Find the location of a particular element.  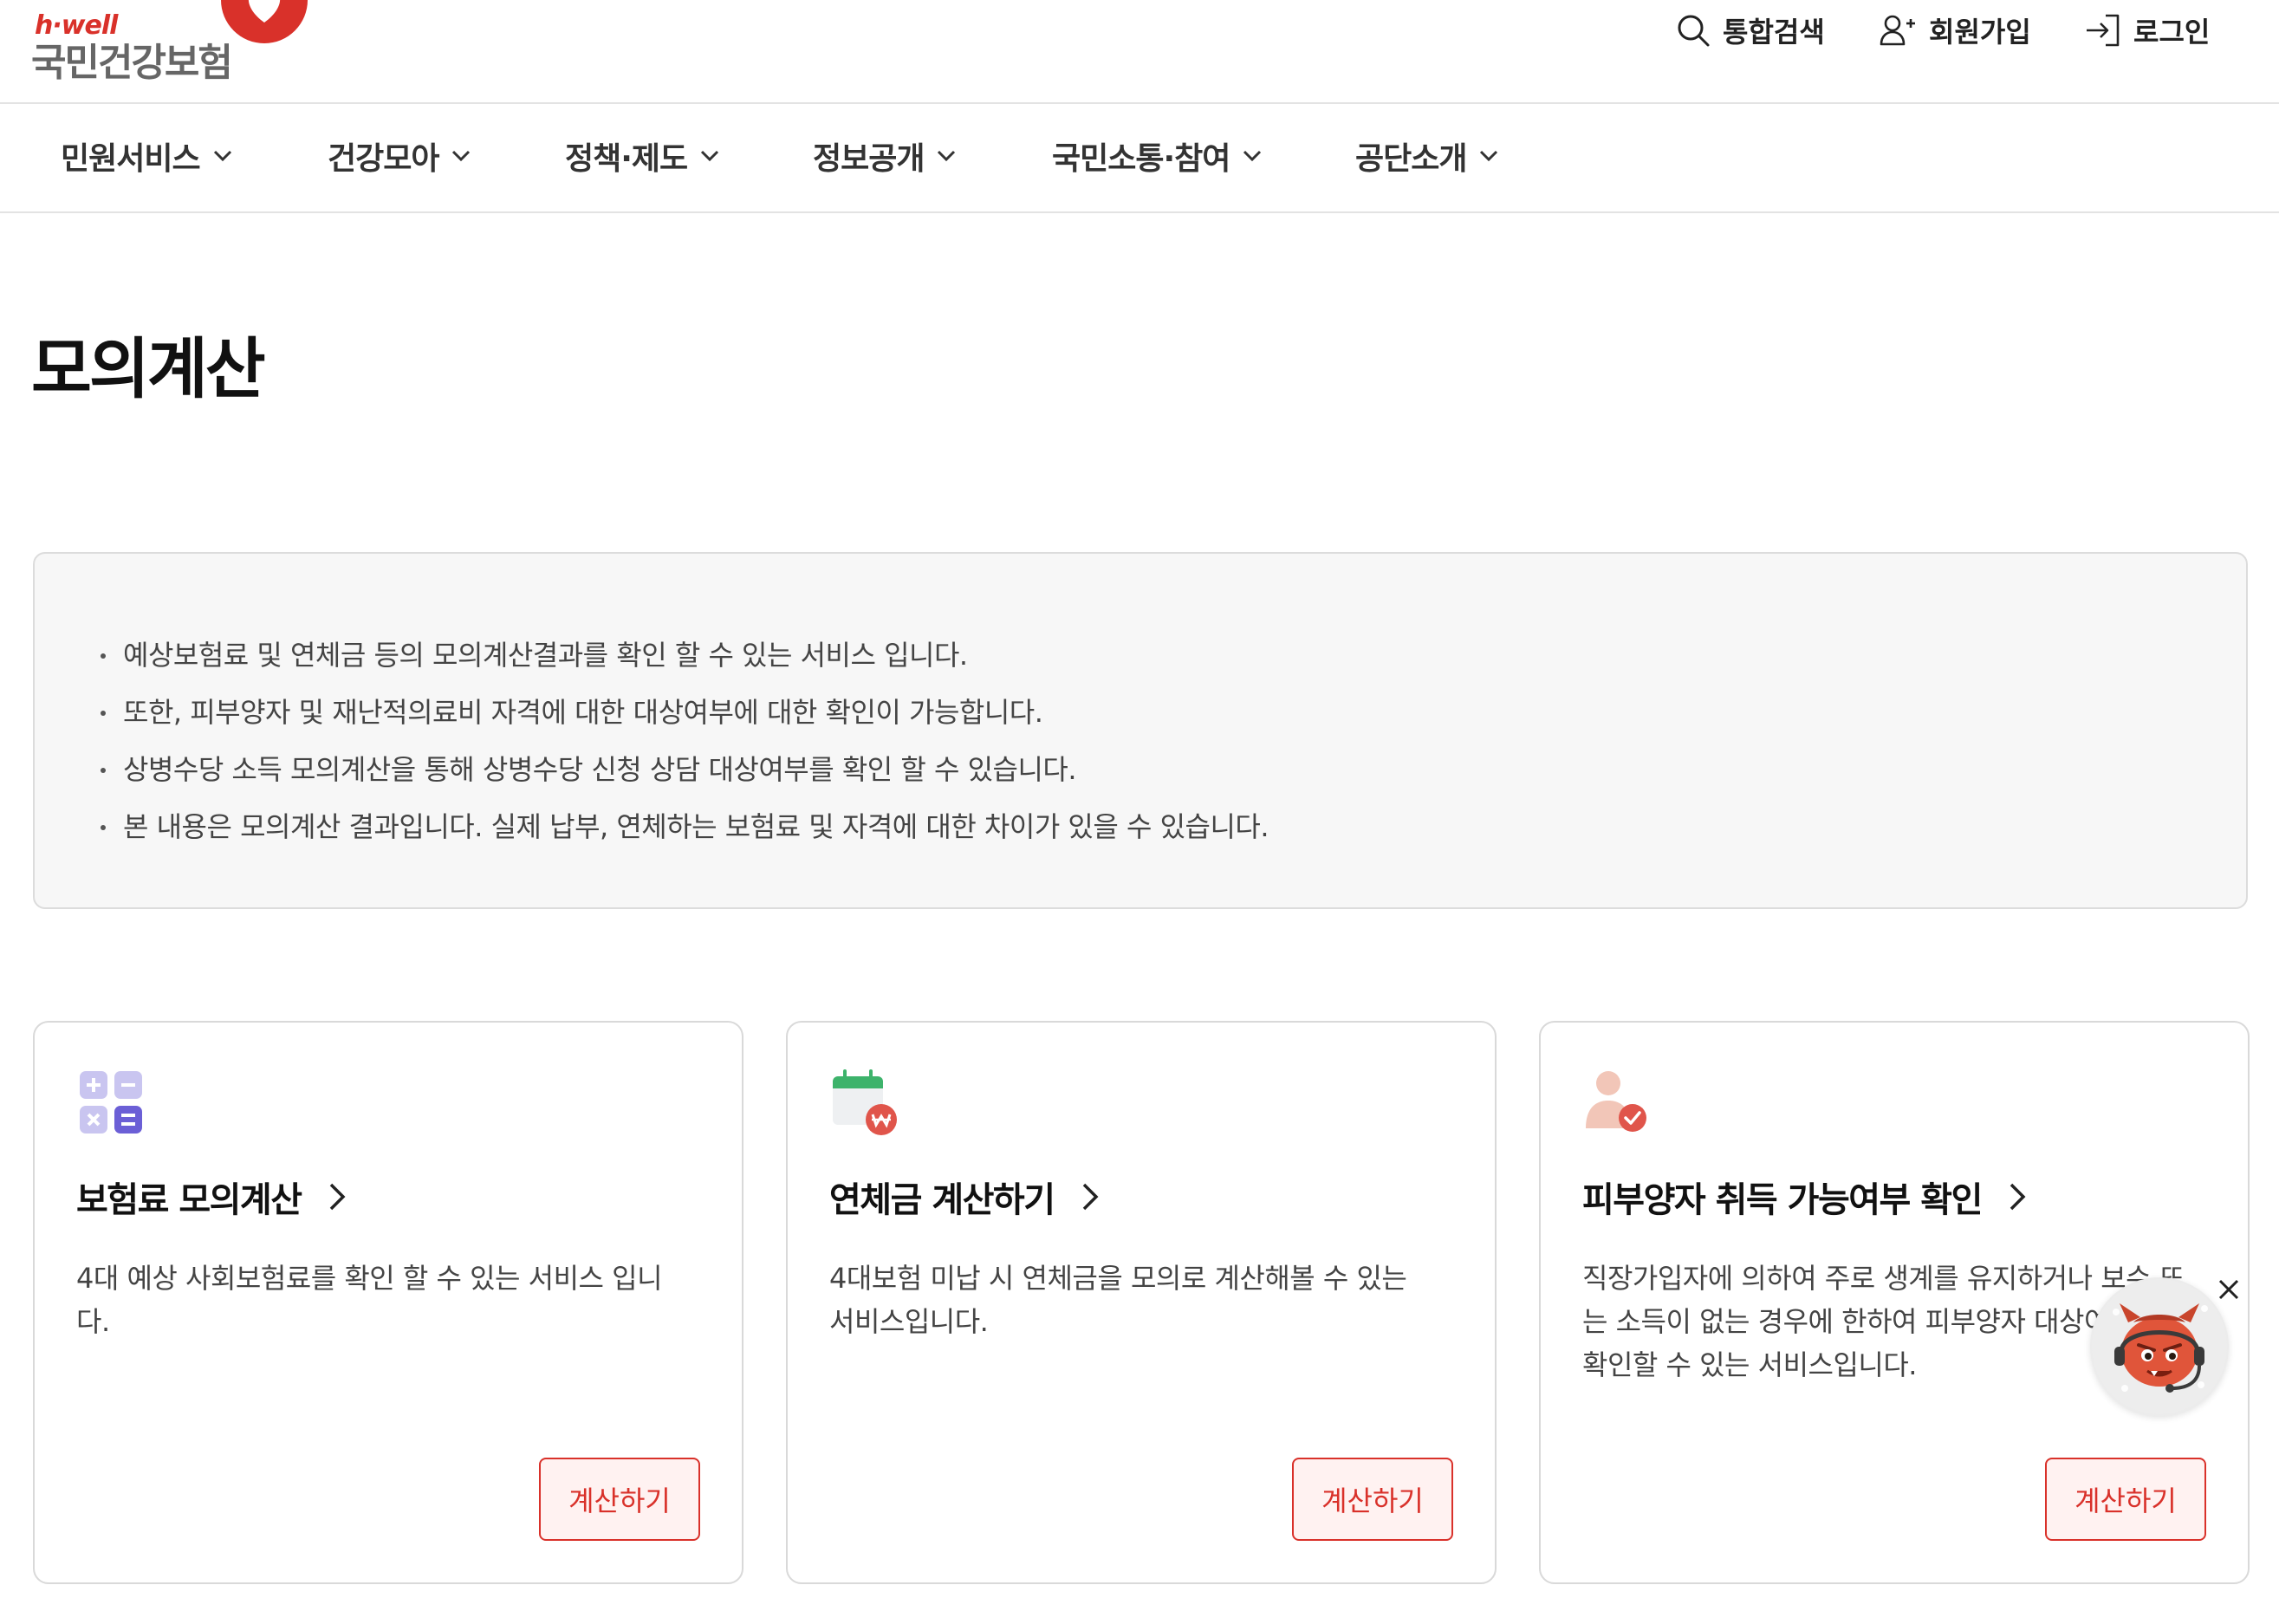

card-title: 연체금 계산하기 is located at coordinates (942, 1200).